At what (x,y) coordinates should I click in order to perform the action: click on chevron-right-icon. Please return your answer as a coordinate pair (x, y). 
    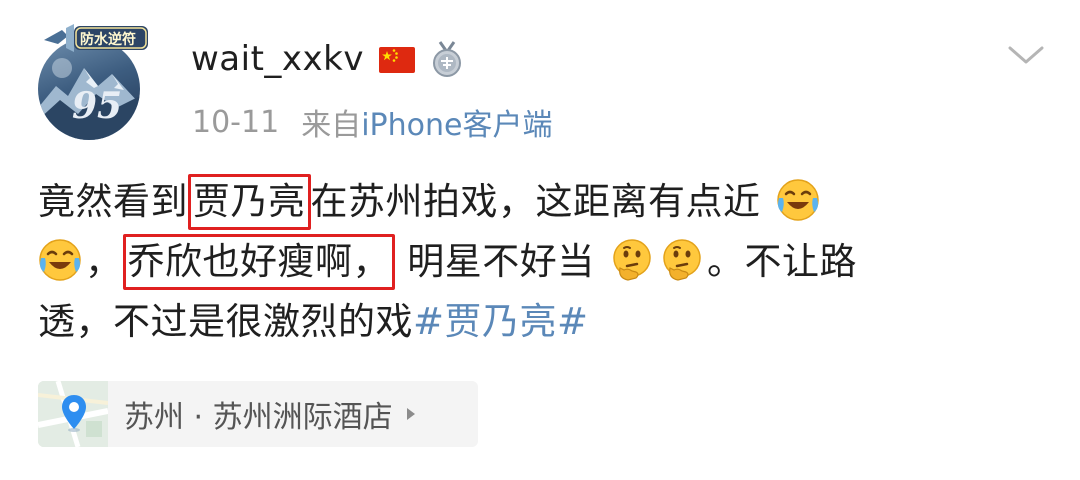
    Looking at the image, I should click on (411, 414).